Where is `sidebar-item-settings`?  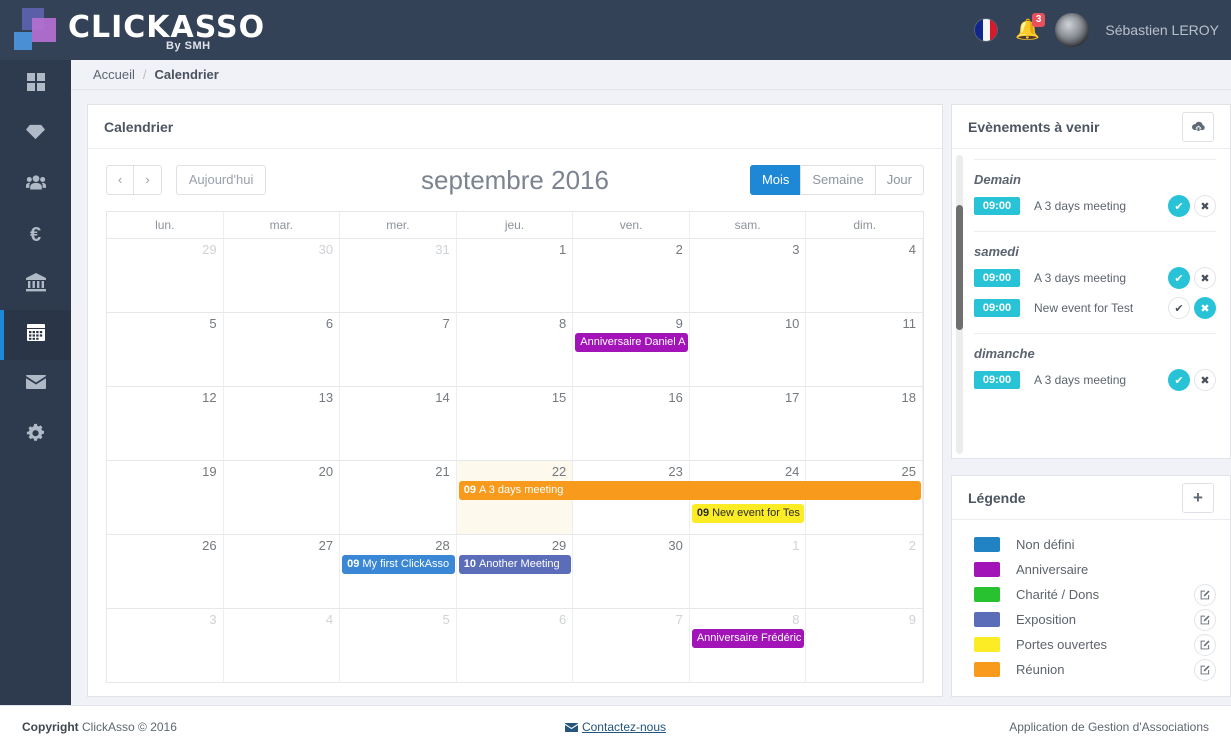
sidebar-item-settings is located at coordinates (35, 435).